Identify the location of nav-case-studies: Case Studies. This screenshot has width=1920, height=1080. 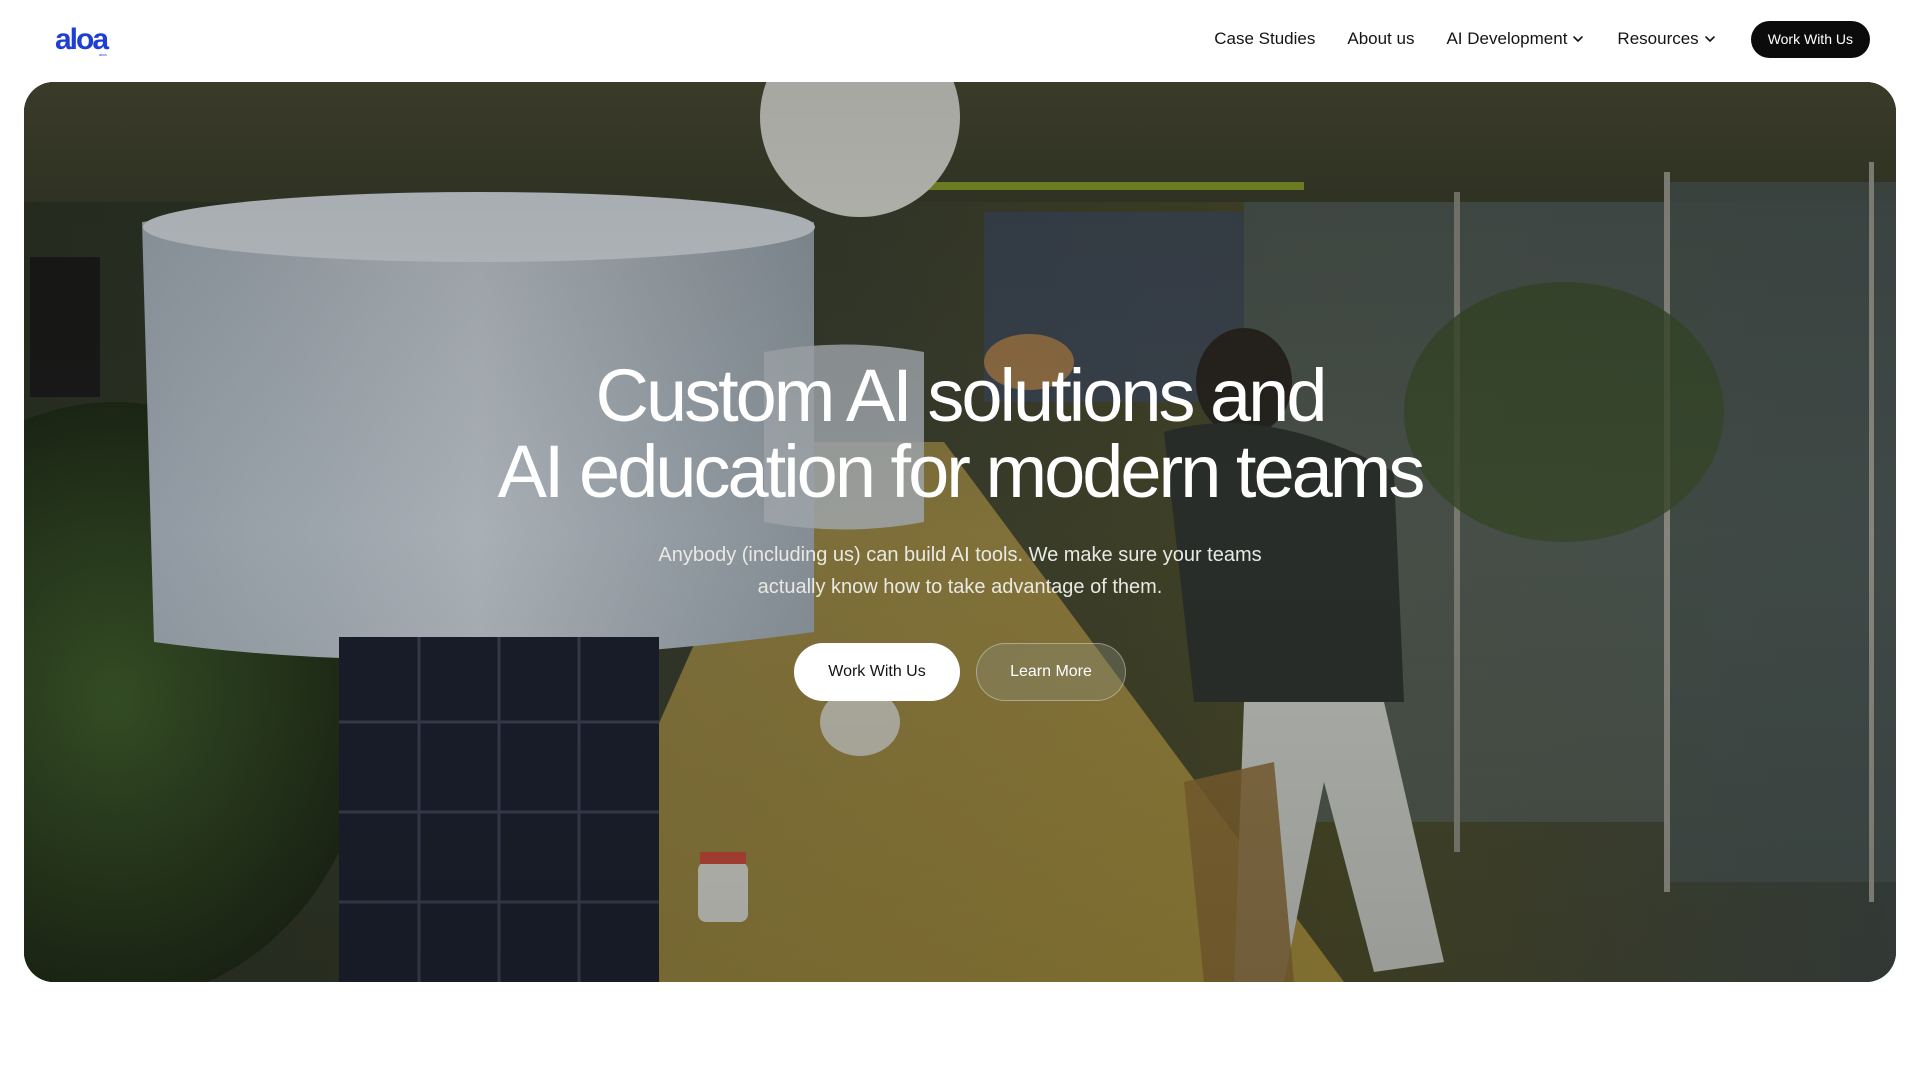
(1264, 39).